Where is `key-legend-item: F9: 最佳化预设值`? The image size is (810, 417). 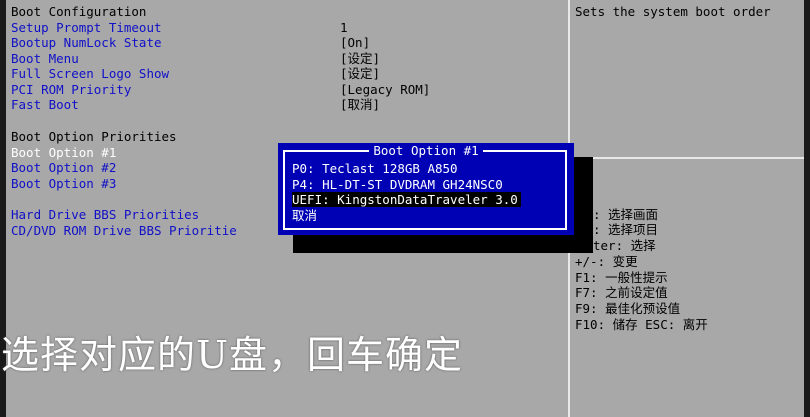
key-legend-item: F9: 最佳化预设值 is located at coordinates (628, 308).